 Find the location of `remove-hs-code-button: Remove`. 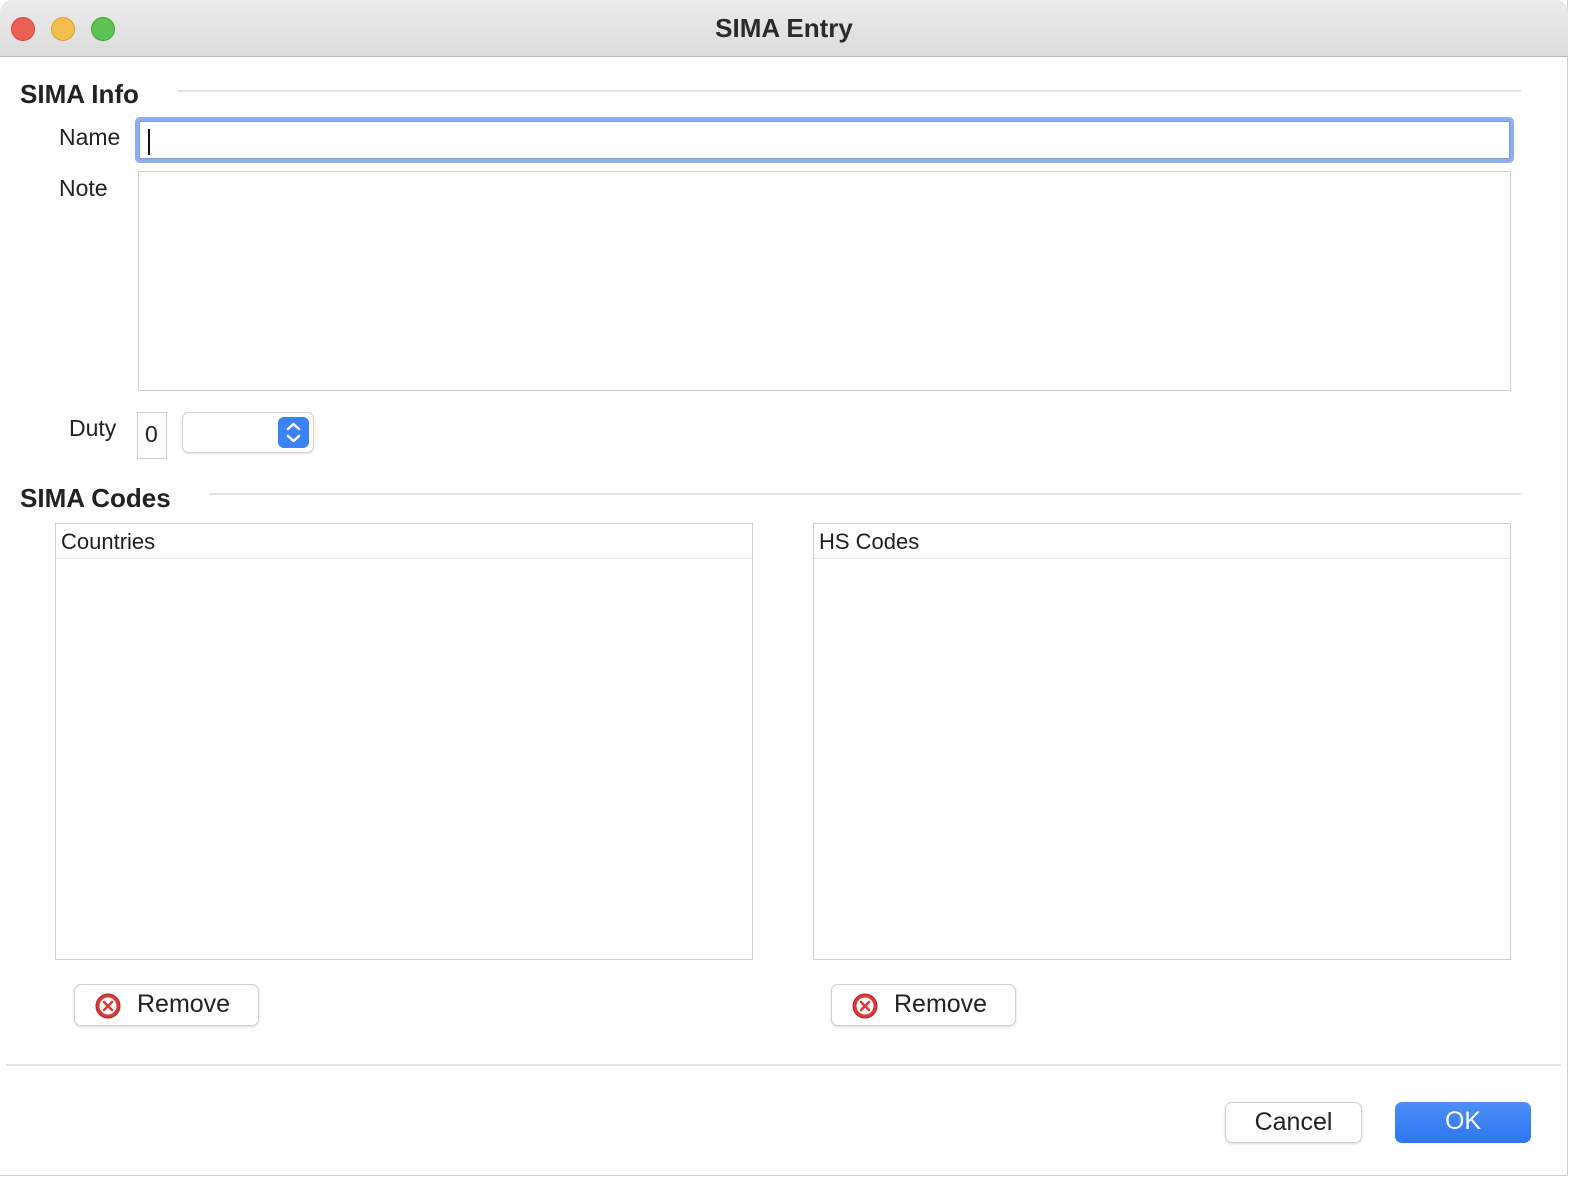

remove-hs-code-button: Remove is located at coordinates (923, 1005).